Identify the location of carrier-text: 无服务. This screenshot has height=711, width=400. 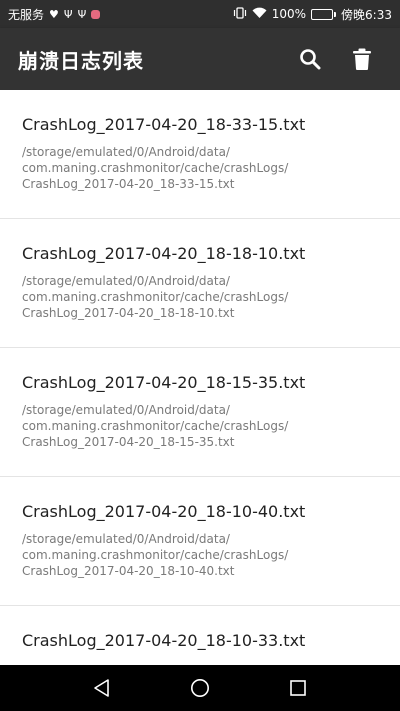
(26, 14).